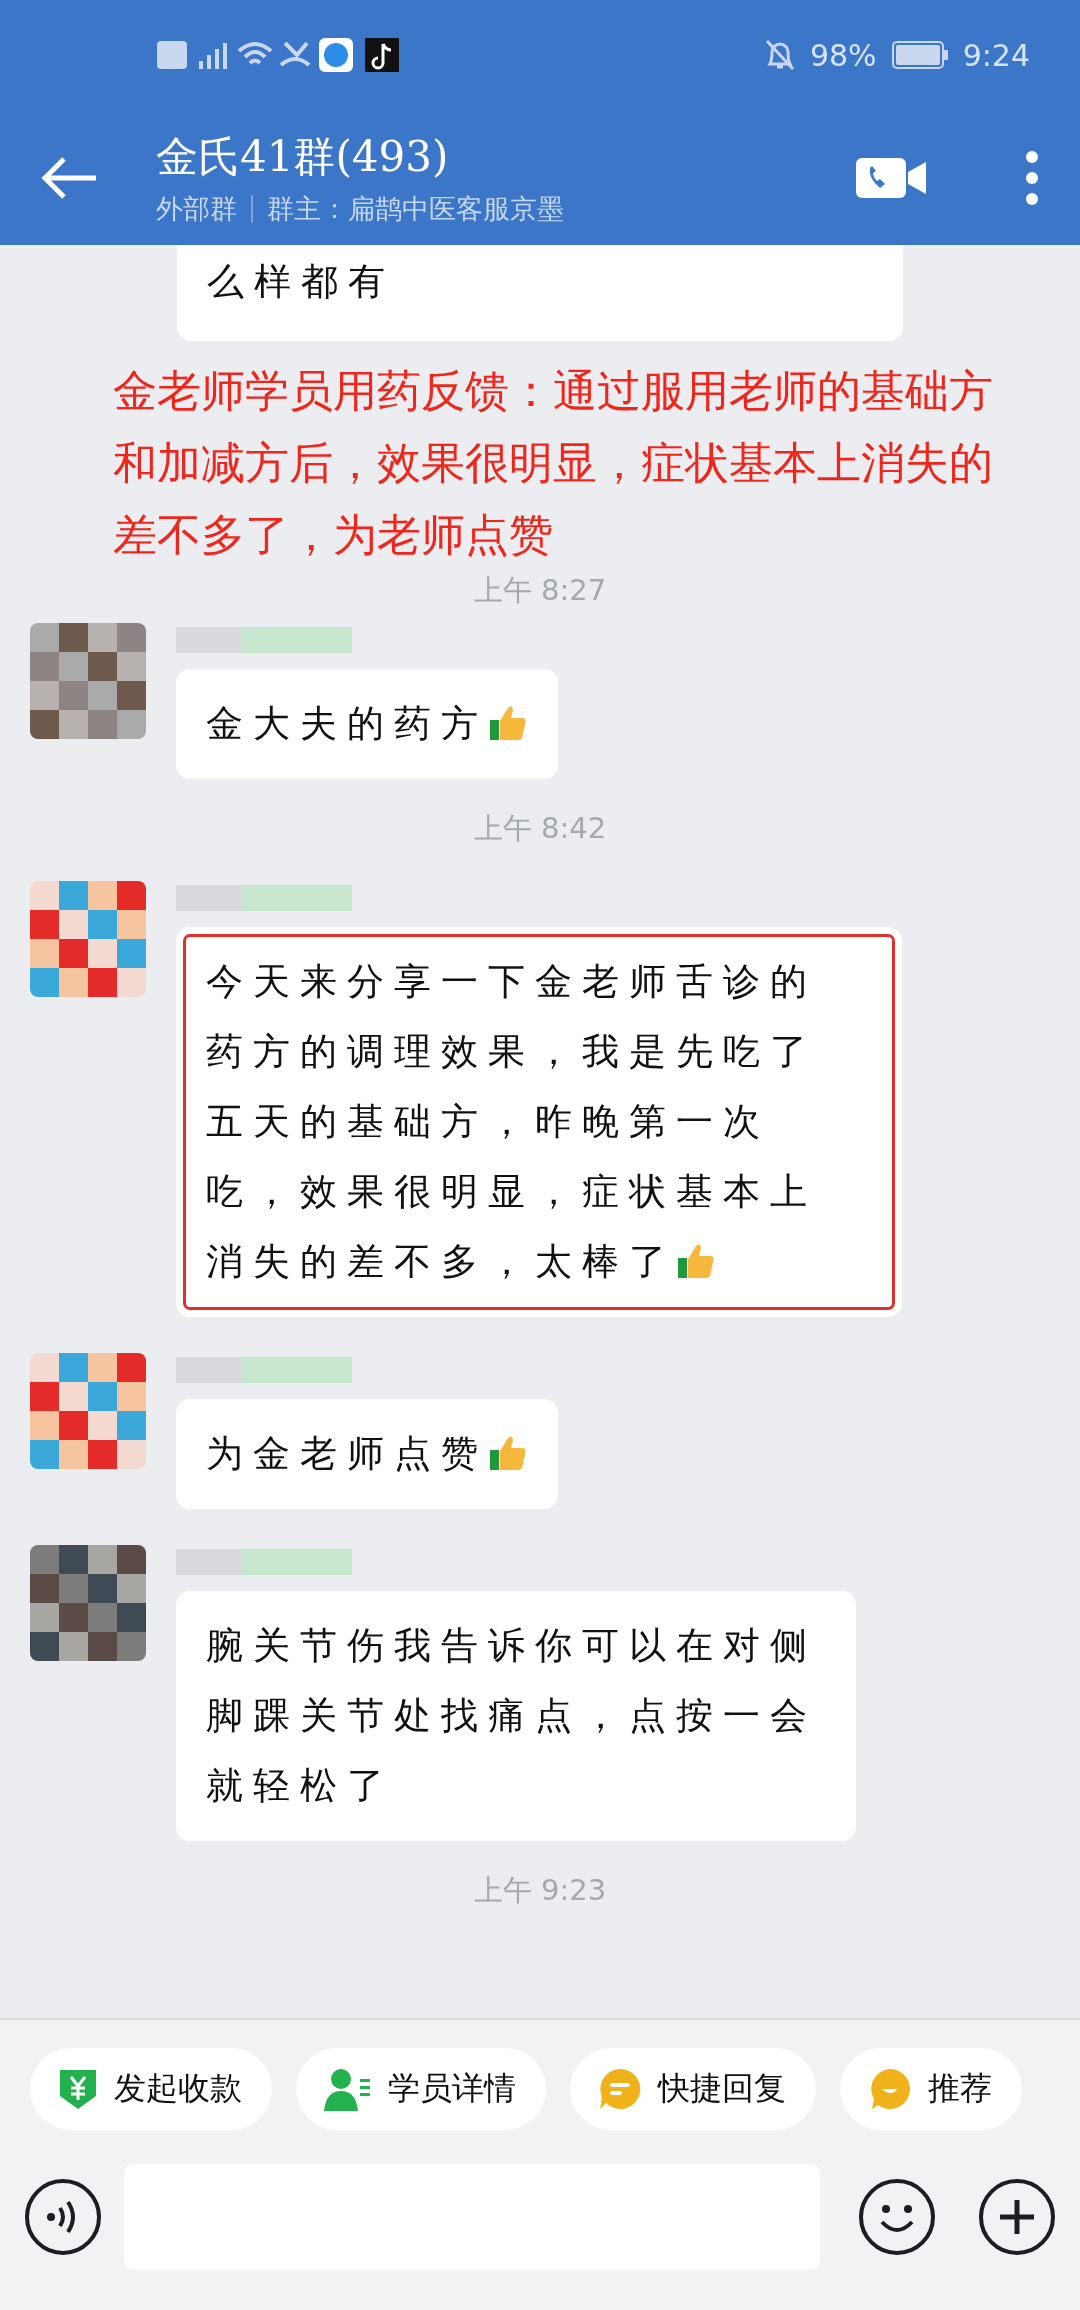  Describe the element at coordinates (196, 208) in the screenshot. I see `group-tag: 外部群` at that location.